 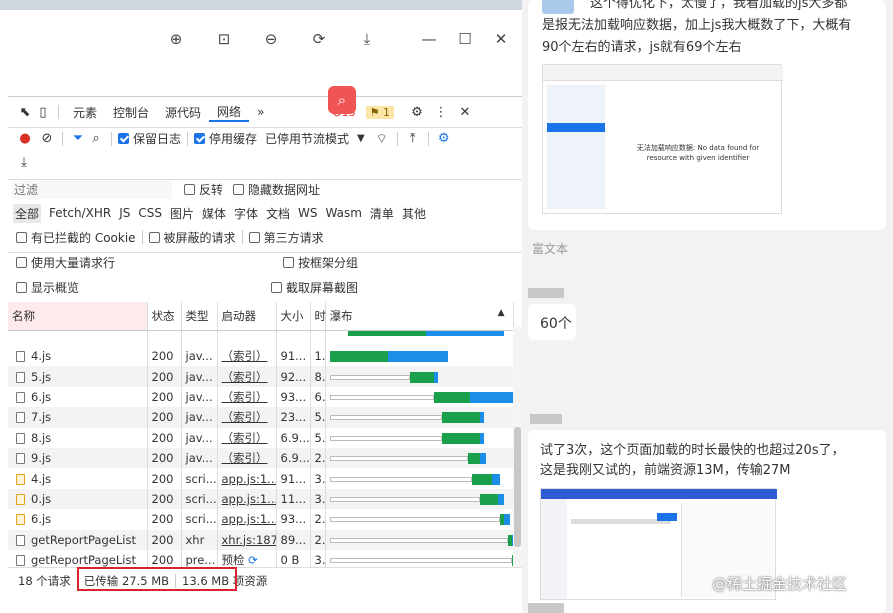 I want to click on type-js: JS, so click(x=124, y=213).